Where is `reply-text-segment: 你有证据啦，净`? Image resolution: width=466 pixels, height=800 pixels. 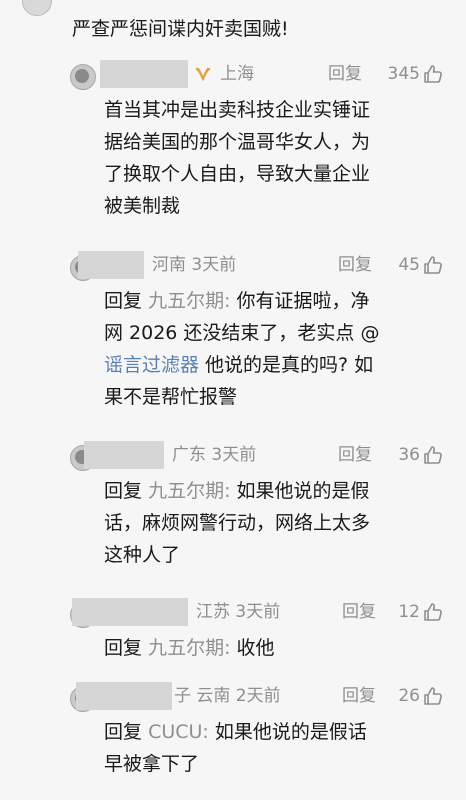 reply-text-segment: 你有证据啦，净 is located at coordinates (300, 301).